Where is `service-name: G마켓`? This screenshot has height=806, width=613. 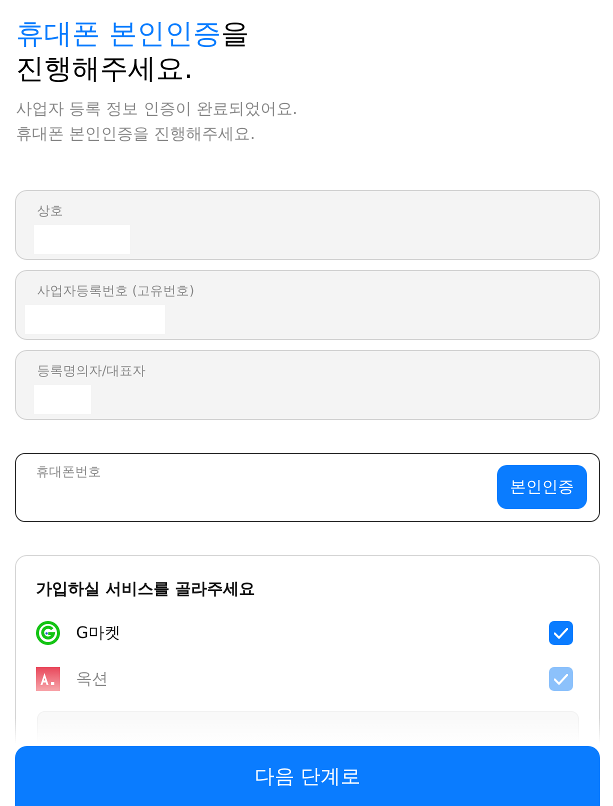 service-name: G마켓 is located at coordinates (98, 633).